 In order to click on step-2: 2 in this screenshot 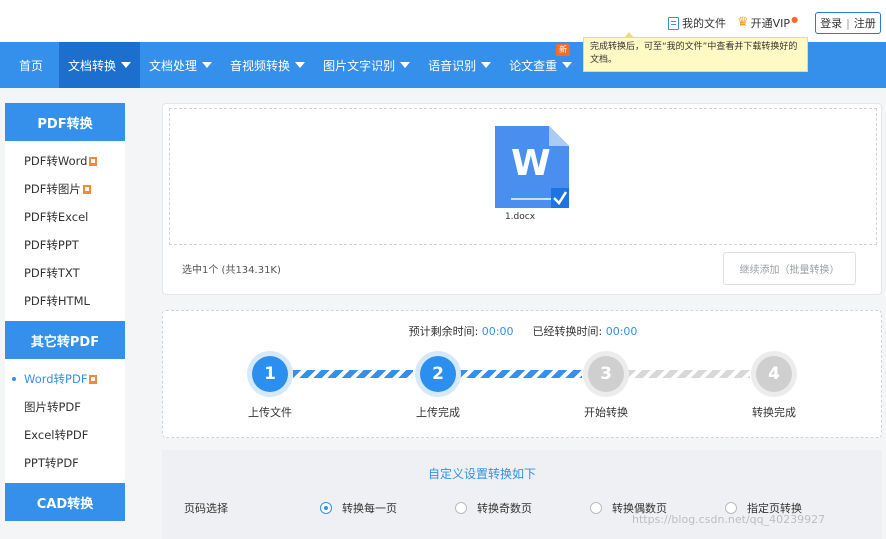, I will do `click(438, 374)`.